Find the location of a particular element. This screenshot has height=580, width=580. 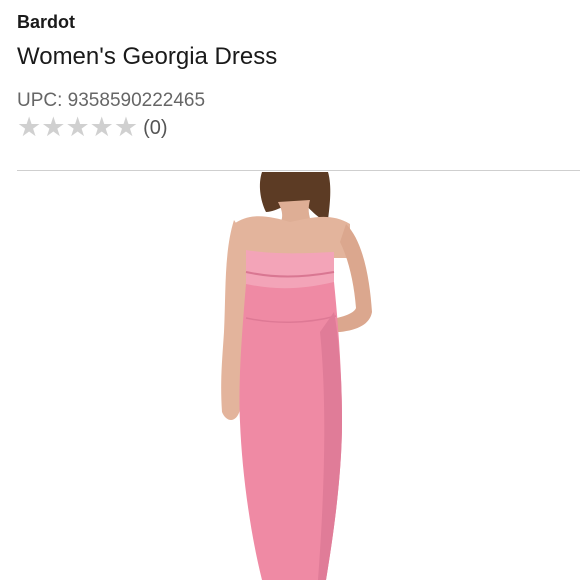

dress-bodice is located at coordinates (290, 269).